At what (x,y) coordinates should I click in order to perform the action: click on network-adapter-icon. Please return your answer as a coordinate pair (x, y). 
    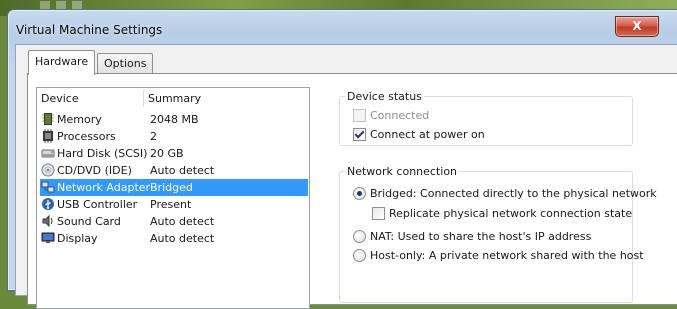
    Looking at the image, I should click on (48, 187).